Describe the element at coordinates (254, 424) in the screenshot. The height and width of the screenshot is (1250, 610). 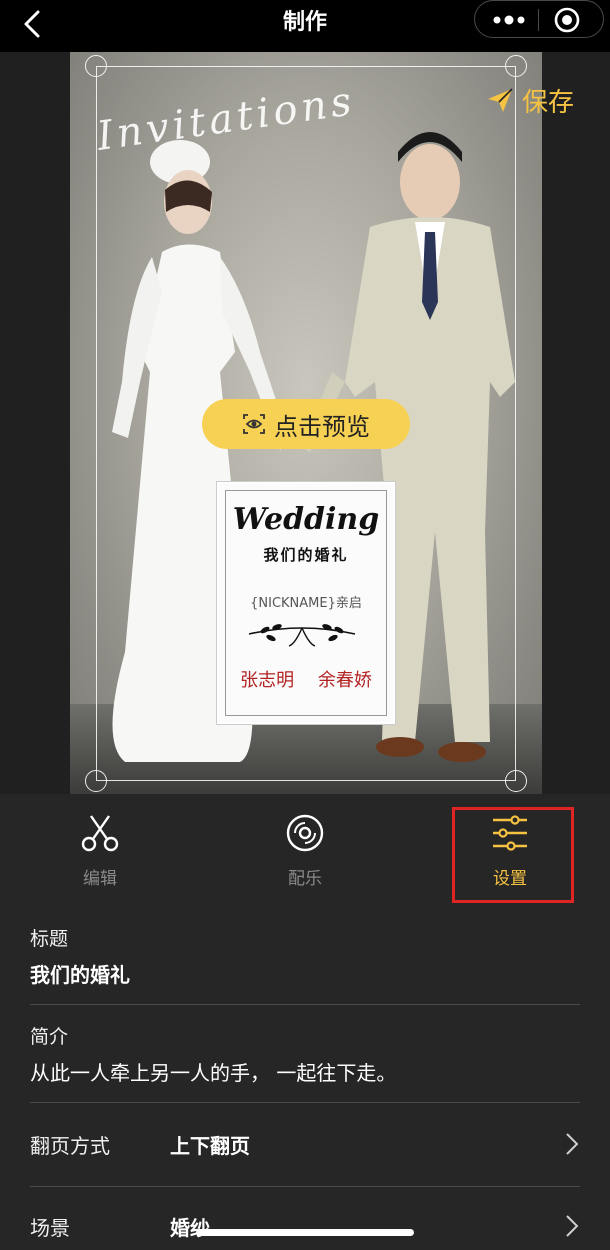
I see `eye-scan-icon` at that location.